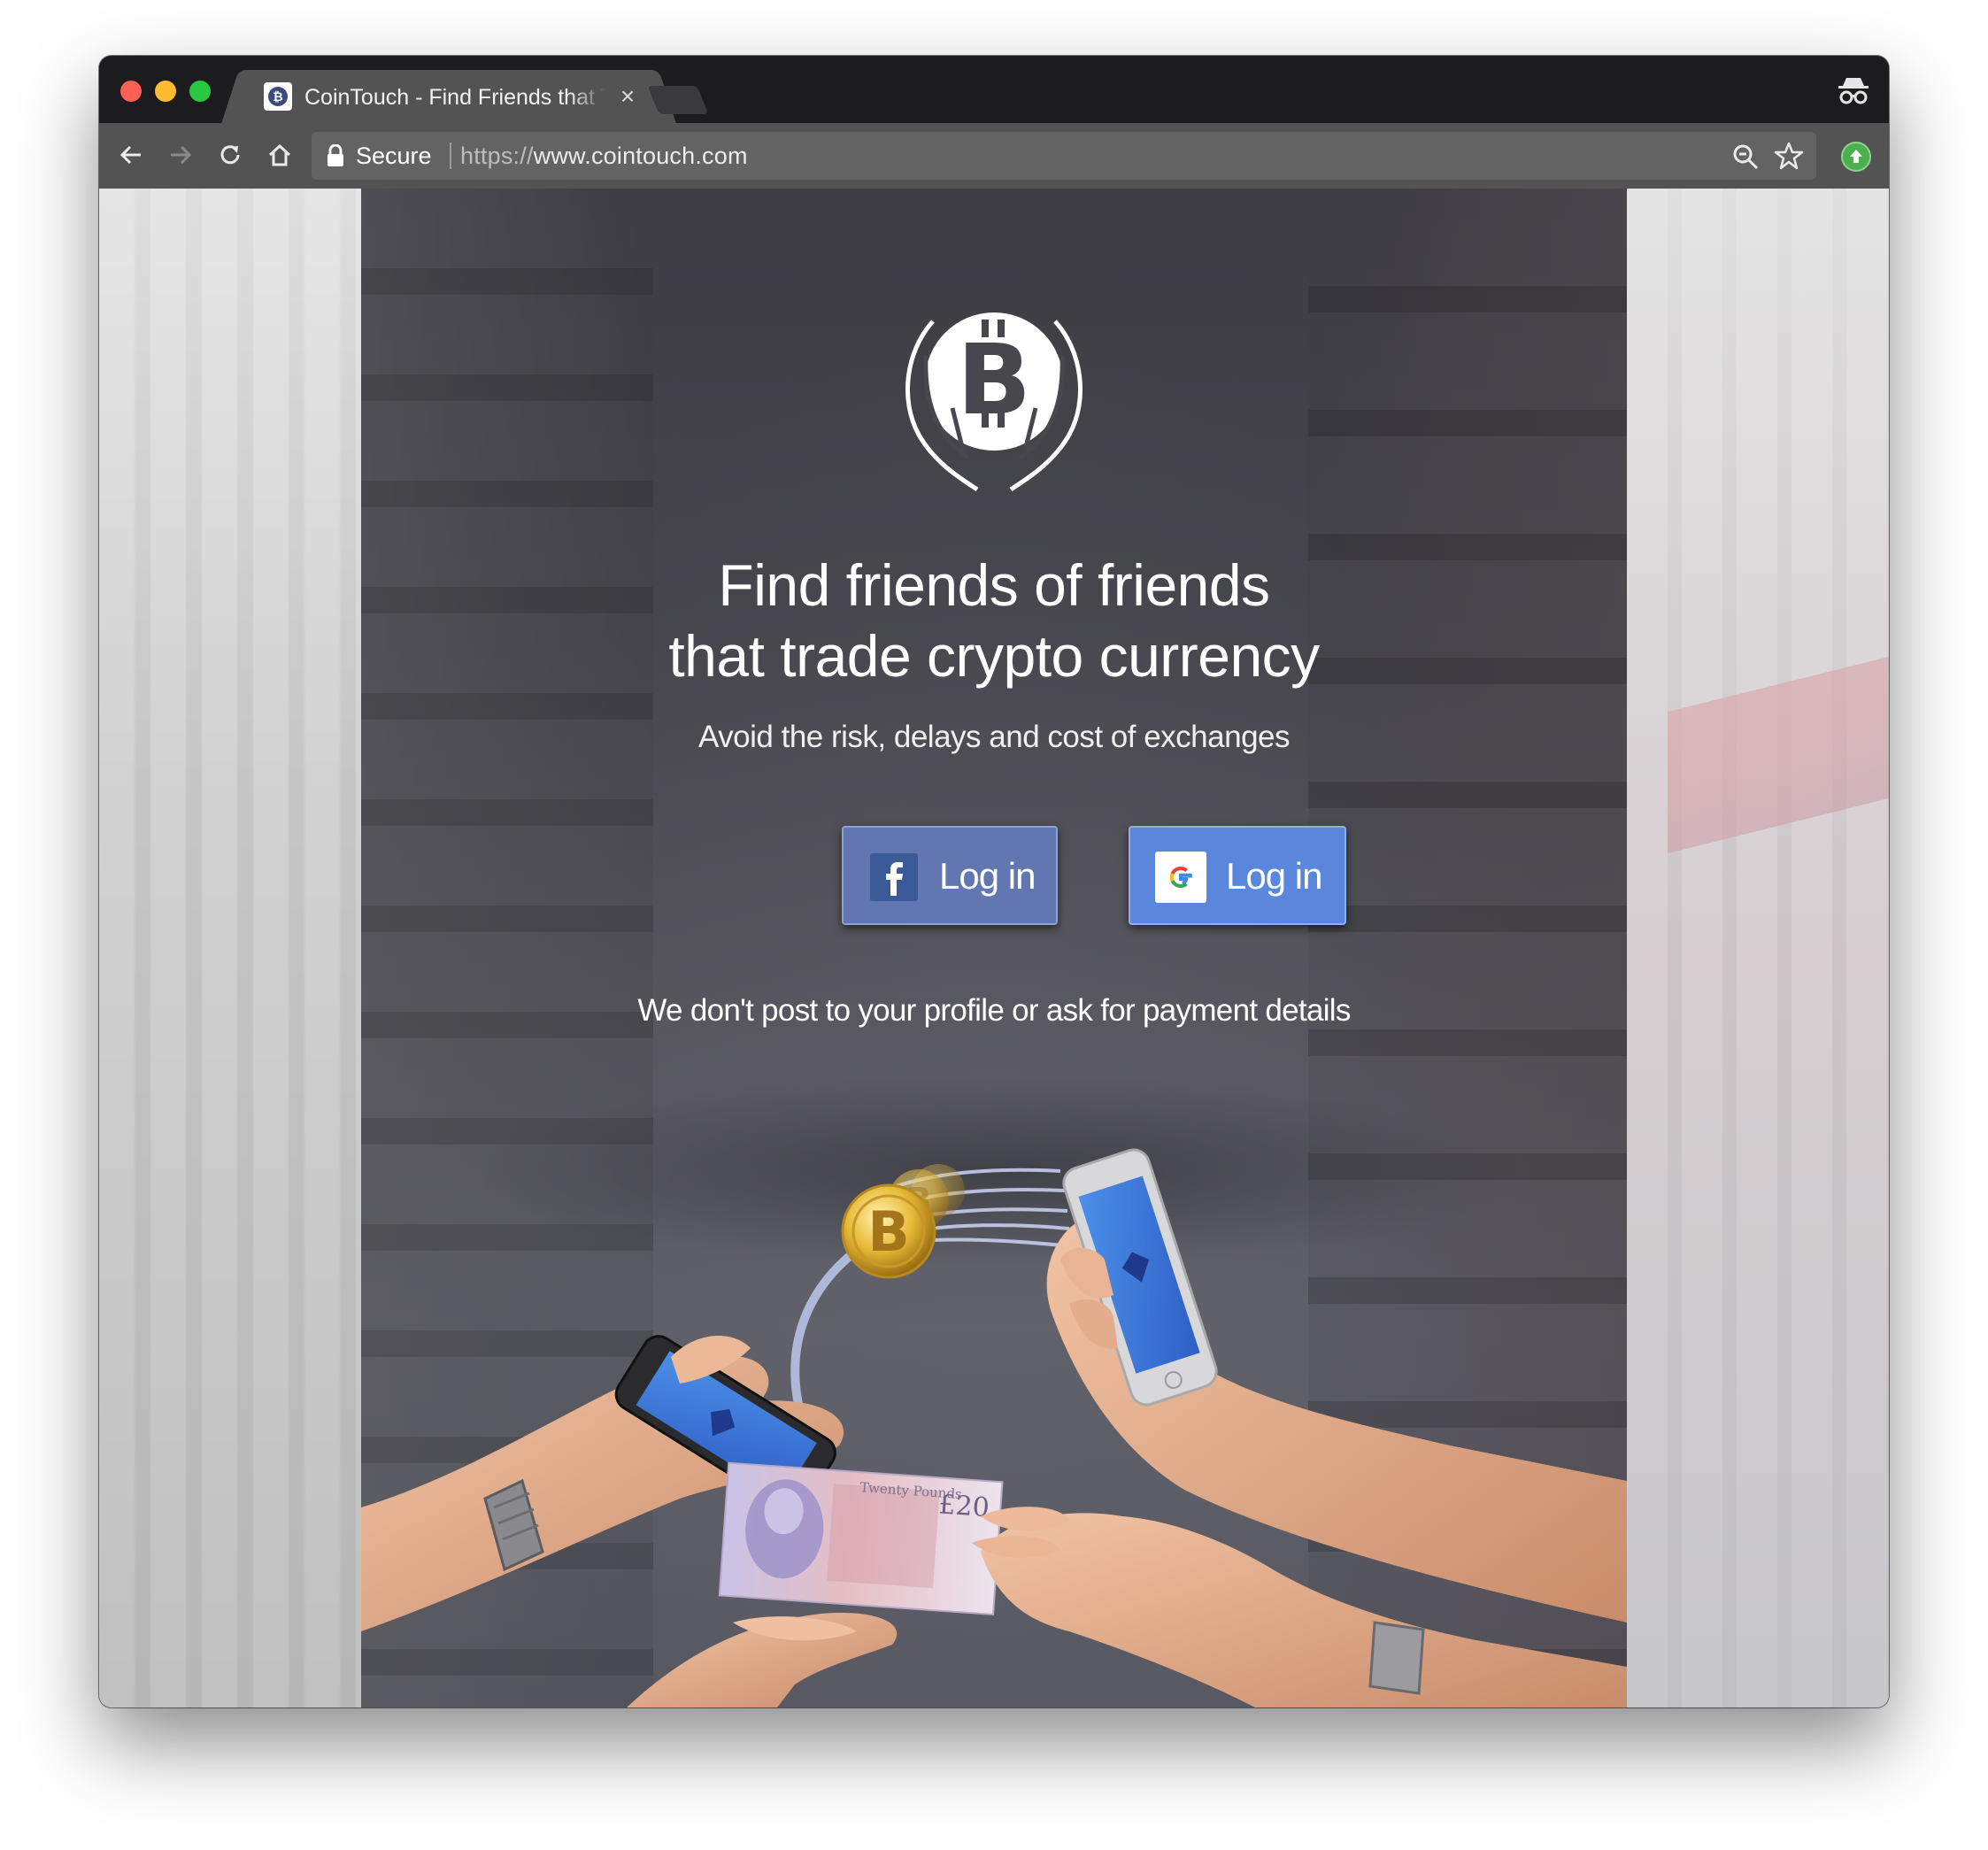  Describe the element at coordinates (278, 96) in the screenshot. I see `favicon-icon: ₿` at that location.